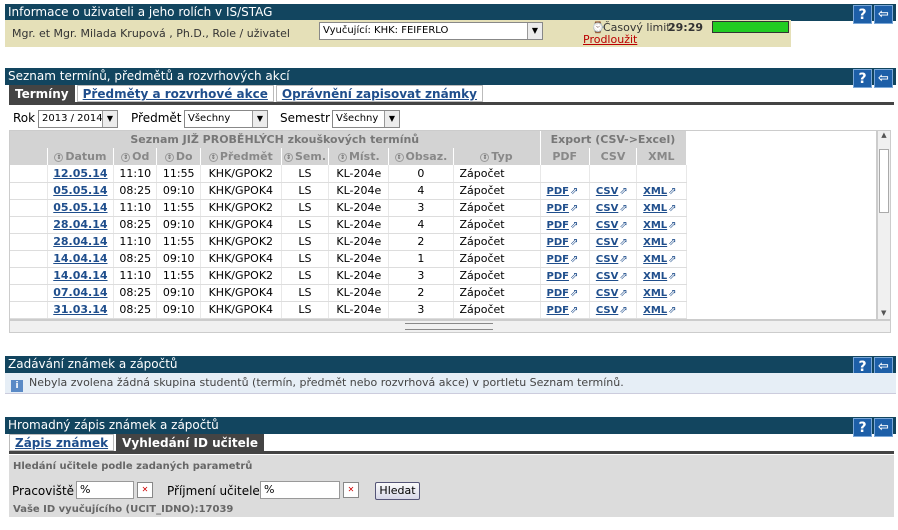  I want to click on extend-link: Prodloužit, so click(610, 39).